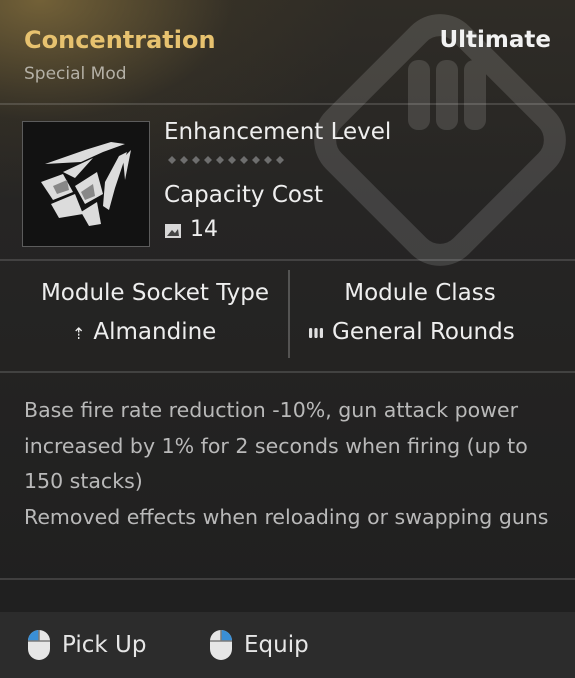  Describe the element at coordinates (243, 195) in the screenshot. I see `capacity-cost-label: Capacity Cost` at that location.